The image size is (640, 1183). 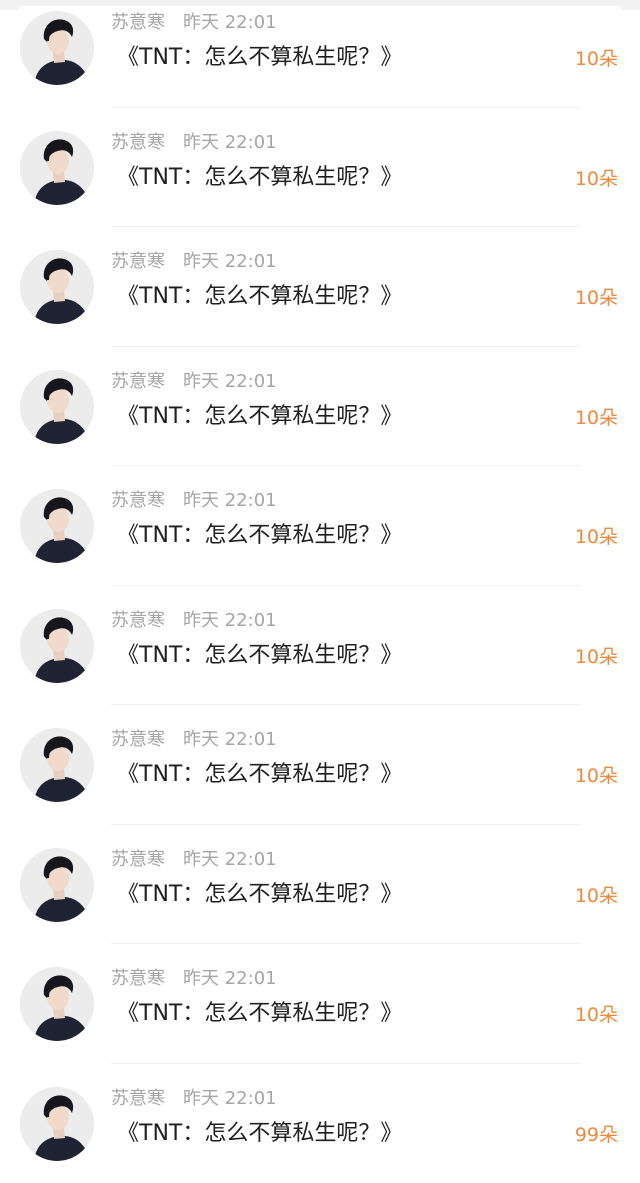 I want to click on list-item: 苏意寒昨天 22:01 《TNT：怎么不算私生呢？》 99朵, so click(x=320, y=1123).